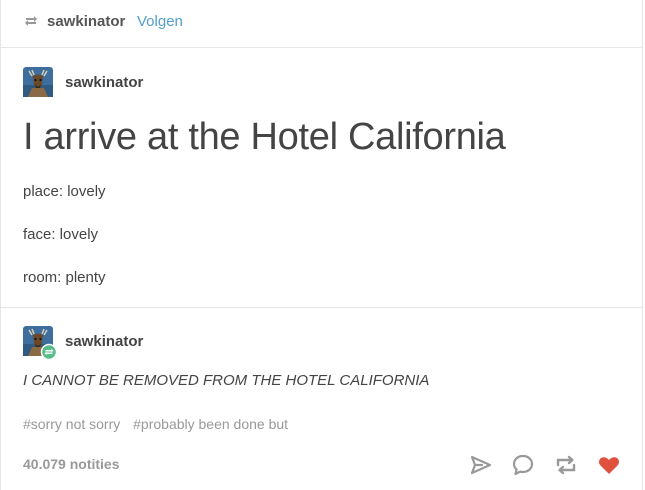  What do you see at coordinates (321, 24) in the screenshot?
I see `post-header: sawkinator Volgen` at bounding box center [321, 24].